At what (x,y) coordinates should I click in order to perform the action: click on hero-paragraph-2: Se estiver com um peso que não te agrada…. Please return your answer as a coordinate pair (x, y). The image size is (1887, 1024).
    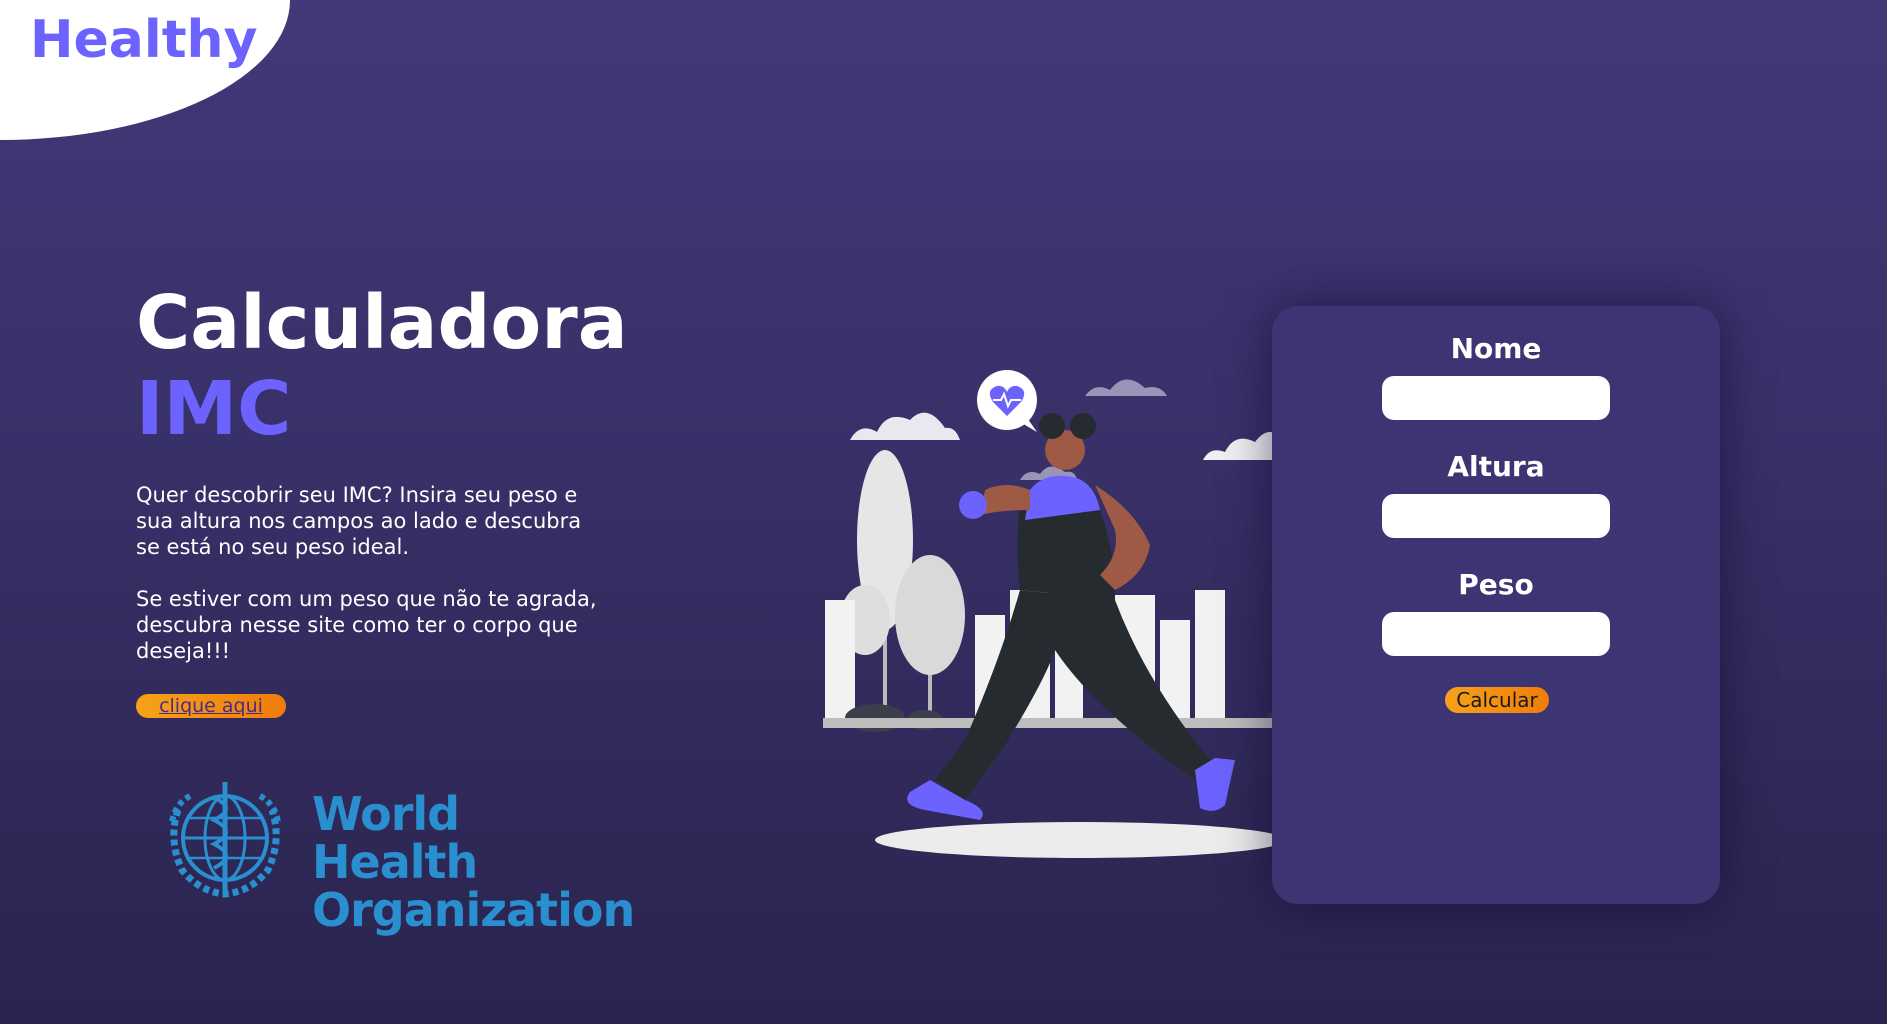
    Looking at the image, I should click on (366, 625).